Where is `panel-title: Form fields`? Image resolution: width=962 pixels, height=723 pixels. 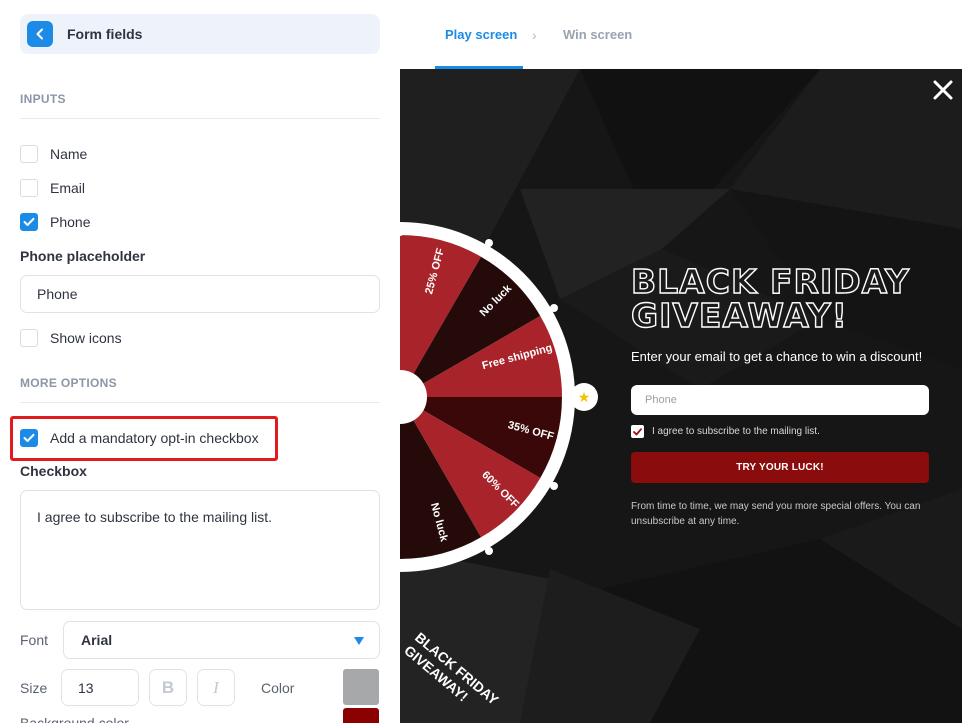 panel-title: Form fields is located at coordinates (105, 34).